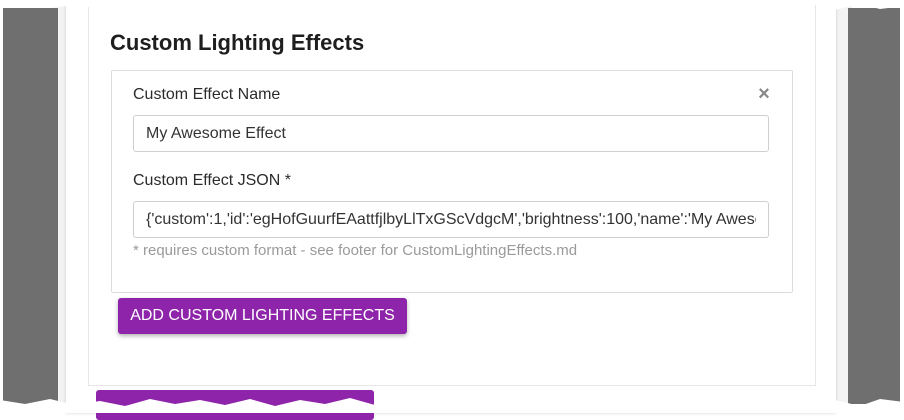 This screenshot has height=420, width=904. What do you see at coordinates (29, 206) in the screenshot?
I see `left-gutter` at bounding box center [29, 206].